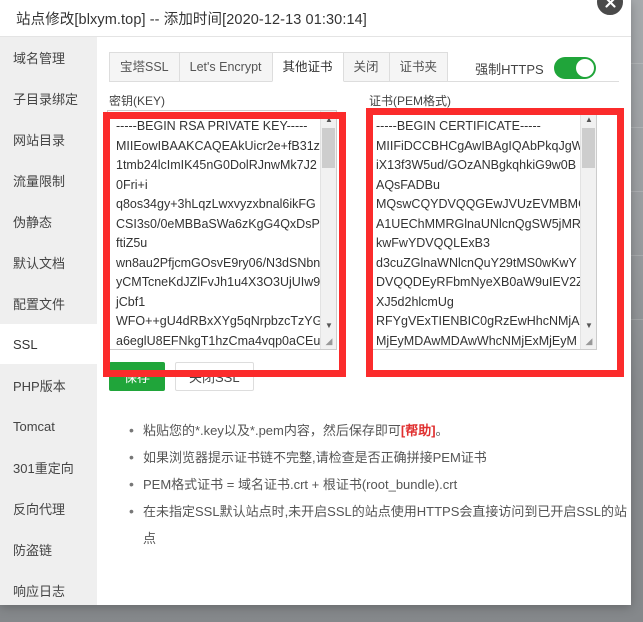 Image resolution: width=643 pixels, height=622 pixels. I want to click on key-field-label: 密钥(KEY), so click(137, 101).